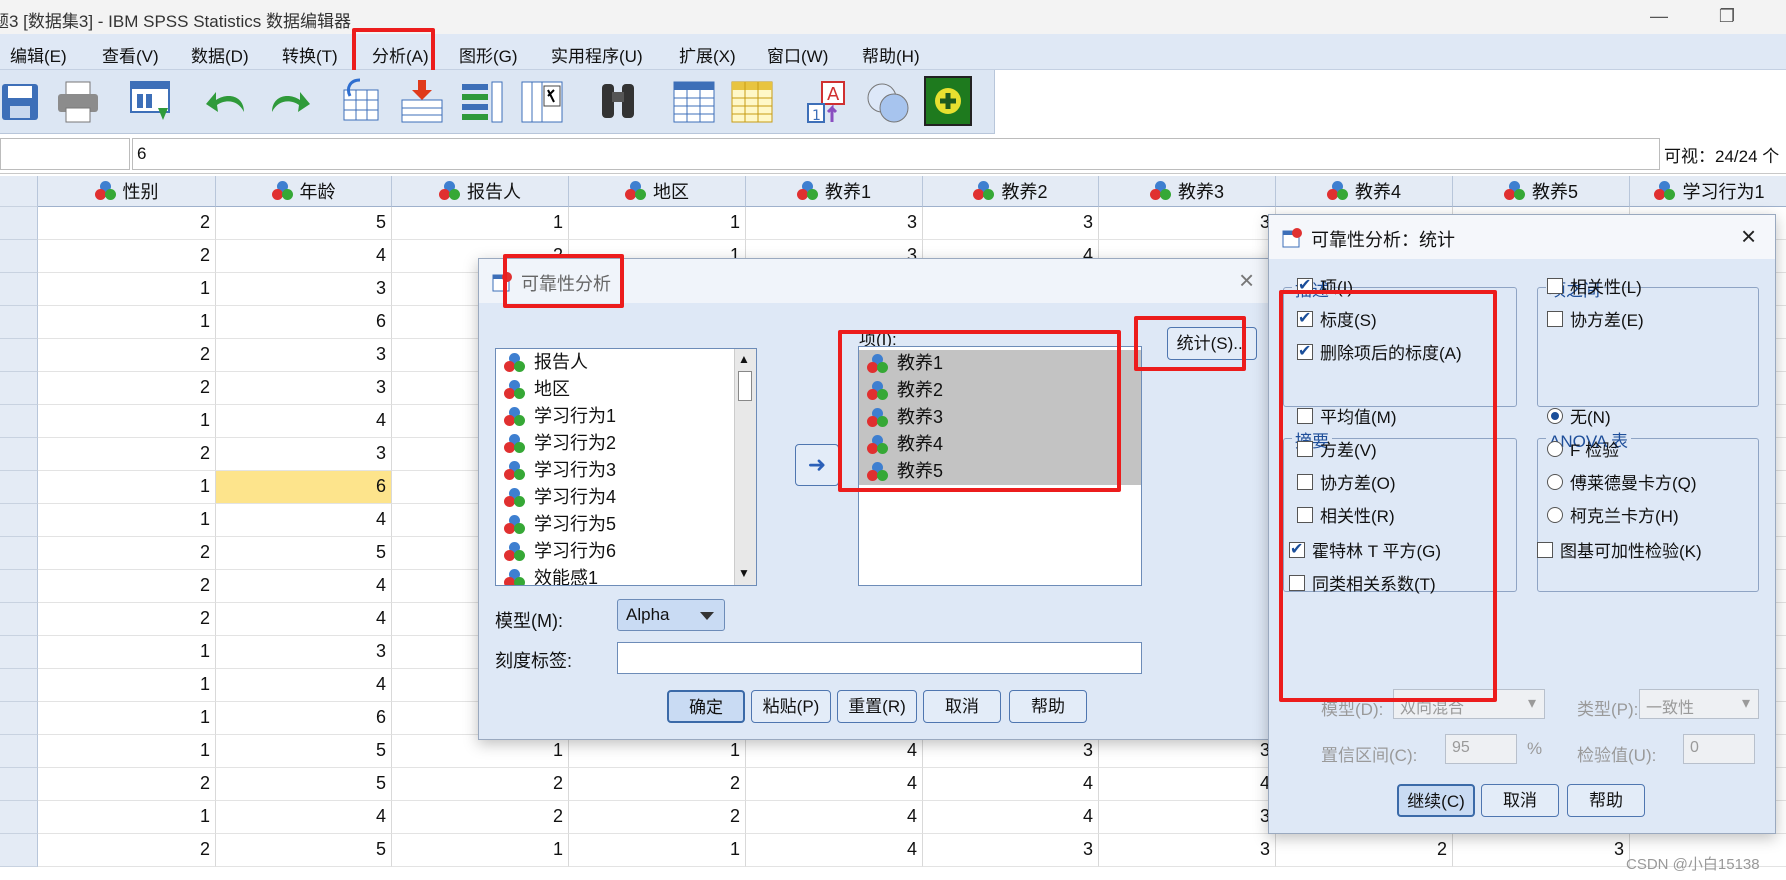 This screenshot has width=1786, height=880. What do you see at coordinates (1048, 706) in the screenshot?
I see `help-button: 帮助` at bounding box center [1048, 706].